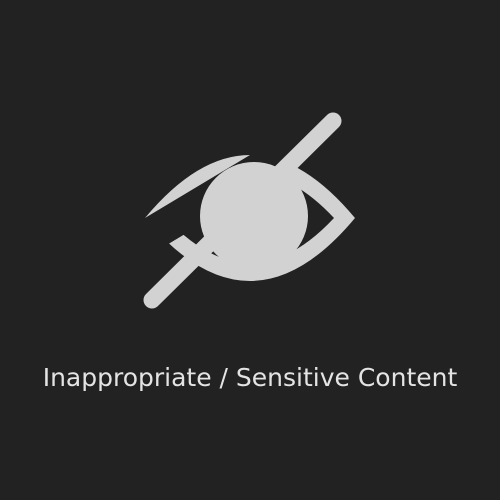  Describe the element at coordinates (254, 216) in the screenshot. I see `eye-iris` at that location.